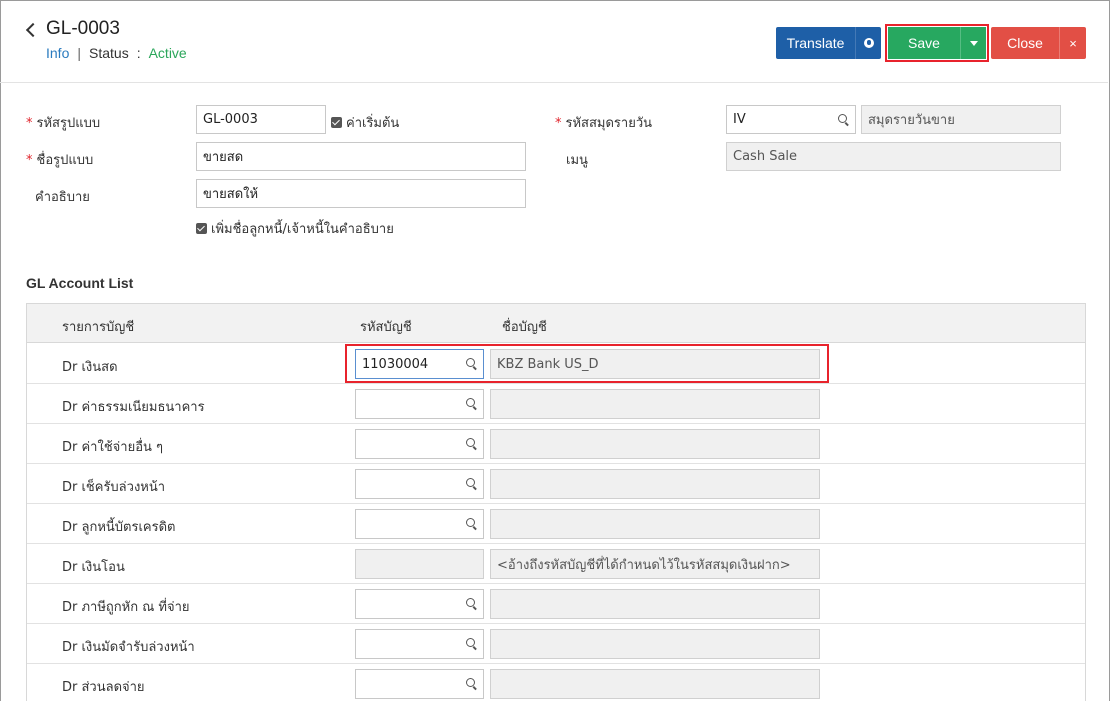 Image resolution: width=1110 pixels, height=701 pixels. What do you see at coordinates (98, 327) in the screenshot?
I see `column-header-item: รายการบัญชี` at bounding box center [98, 327].